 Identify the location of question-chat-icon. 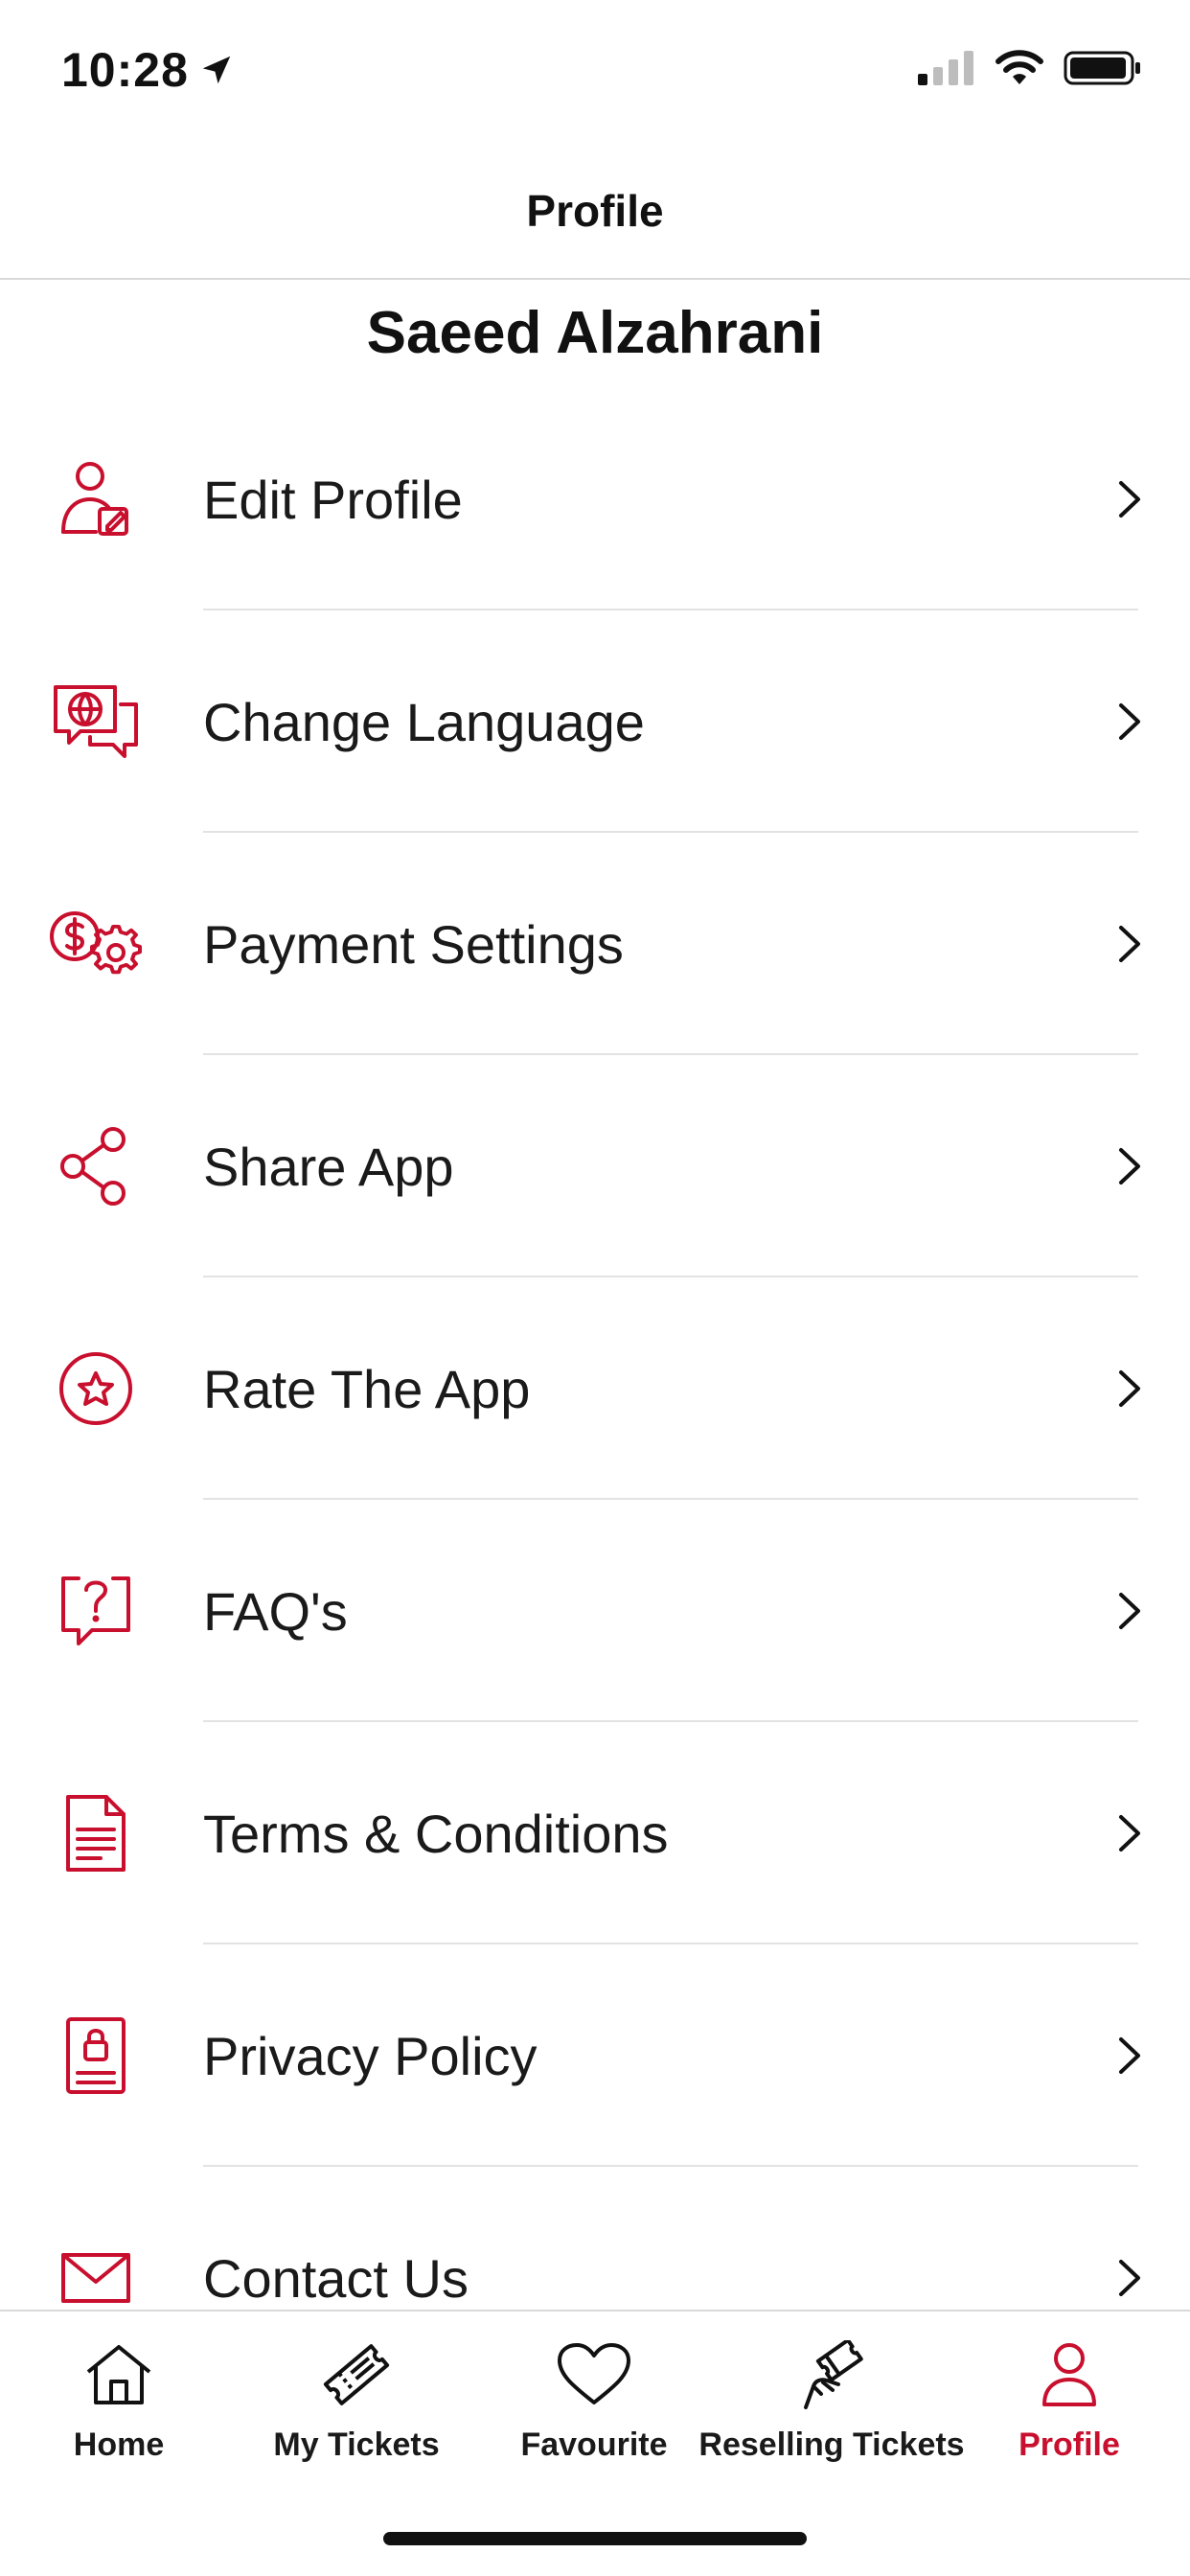
(95, 1611).